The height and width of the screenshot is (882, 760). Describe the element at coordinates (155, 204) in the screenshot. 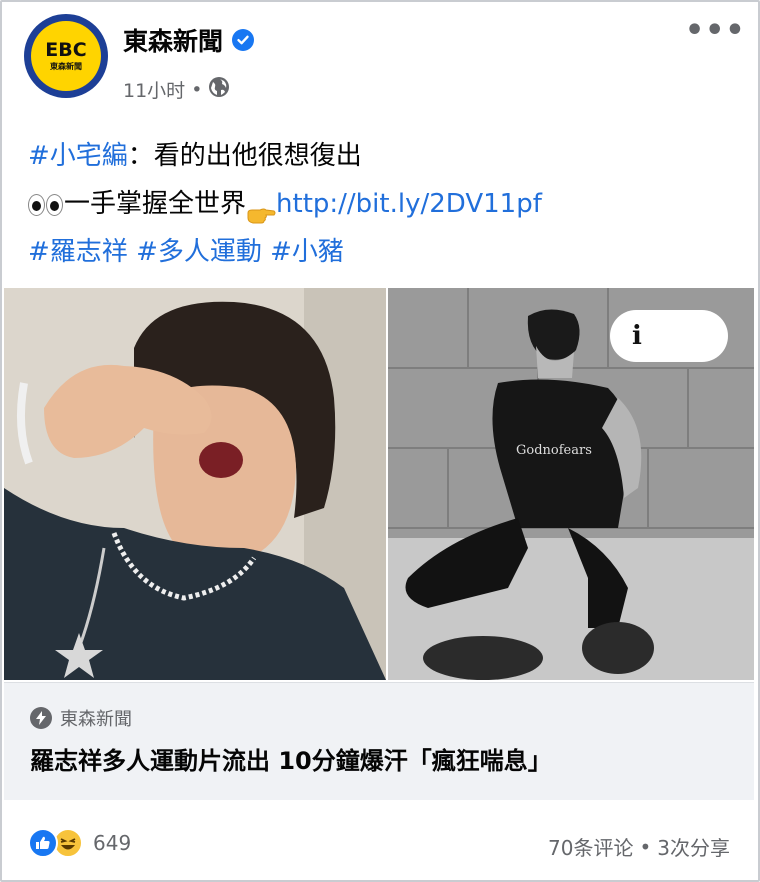

I see `post-text-content: 一手掌握全世界` at that location.